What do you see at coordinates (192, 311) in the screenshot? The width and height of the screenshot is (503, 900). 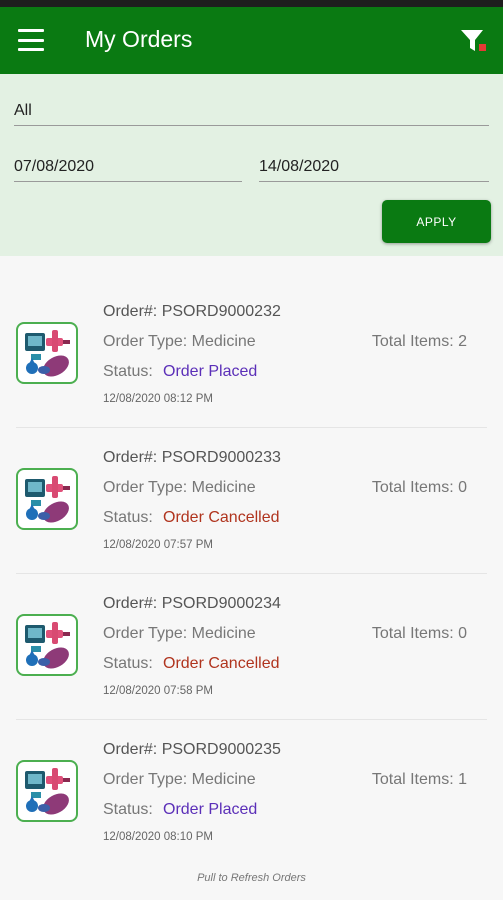 I see `order-number: Order#: PSORD9000232` at bounding box center [192, 311].